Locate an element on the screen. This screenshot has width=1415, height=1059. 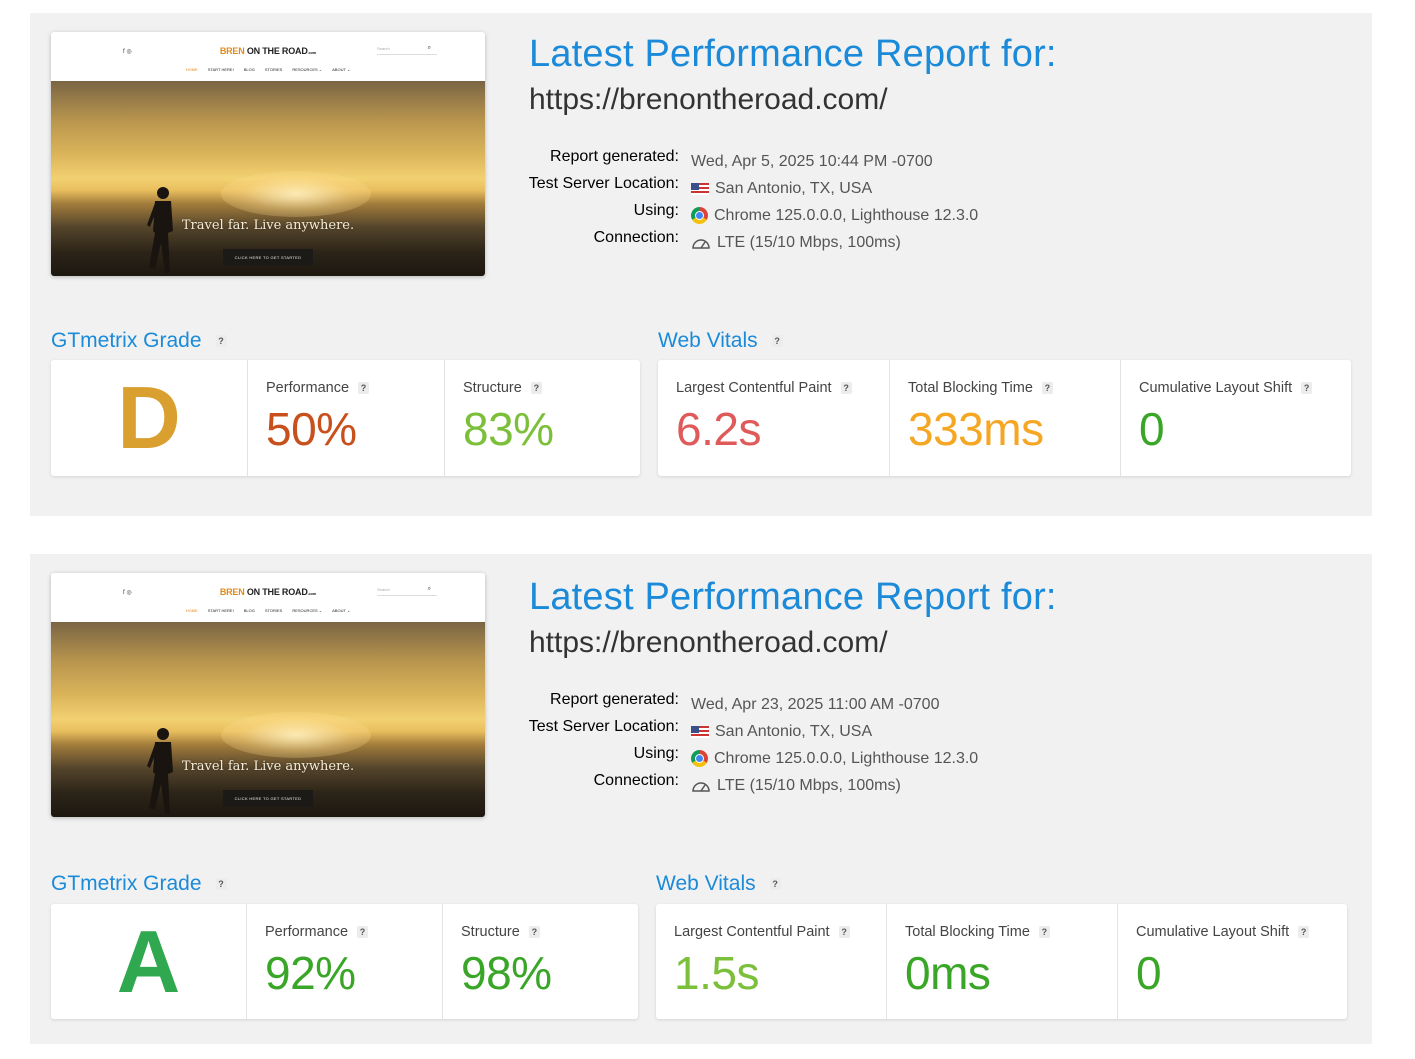
report-title: Latest Performance Report for: is located at coordinates (793, 597).